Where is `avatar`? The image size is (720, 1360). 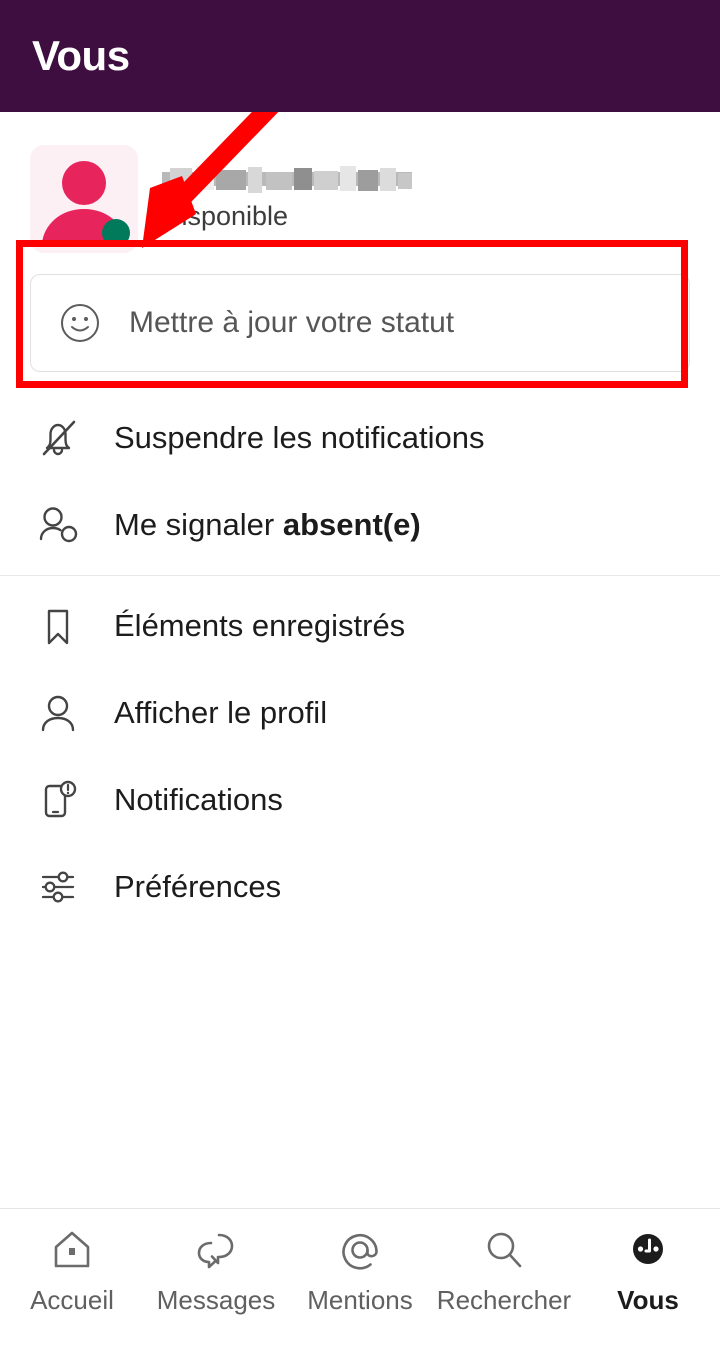
avatar is located at coordinates (84, 199).